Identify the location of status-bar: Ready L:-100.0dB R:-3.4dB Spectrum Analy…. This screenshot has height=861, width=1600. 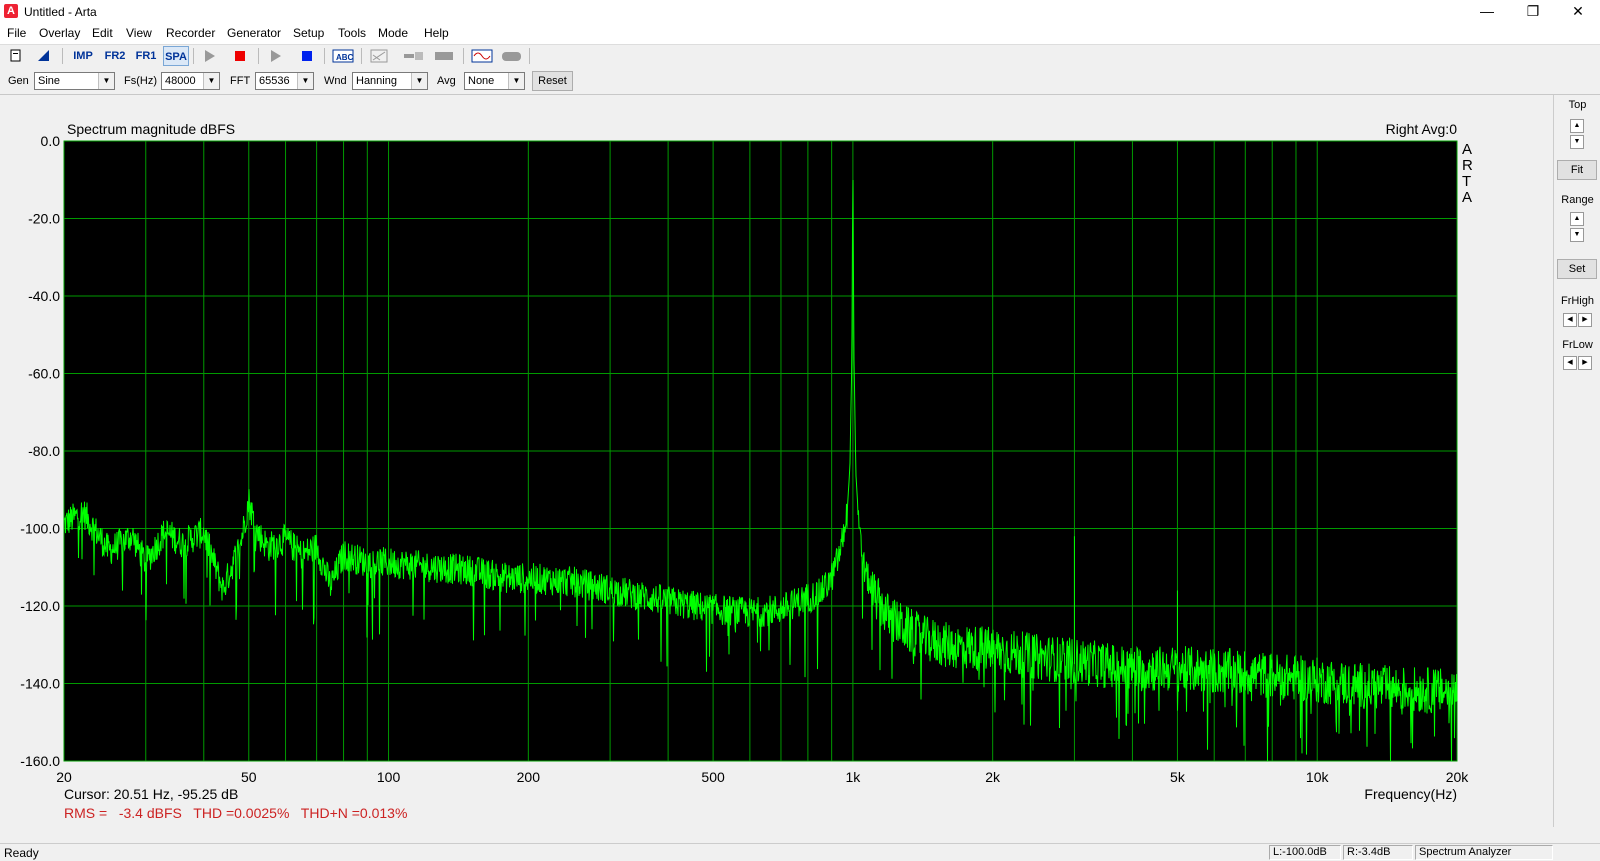
(800, 852).